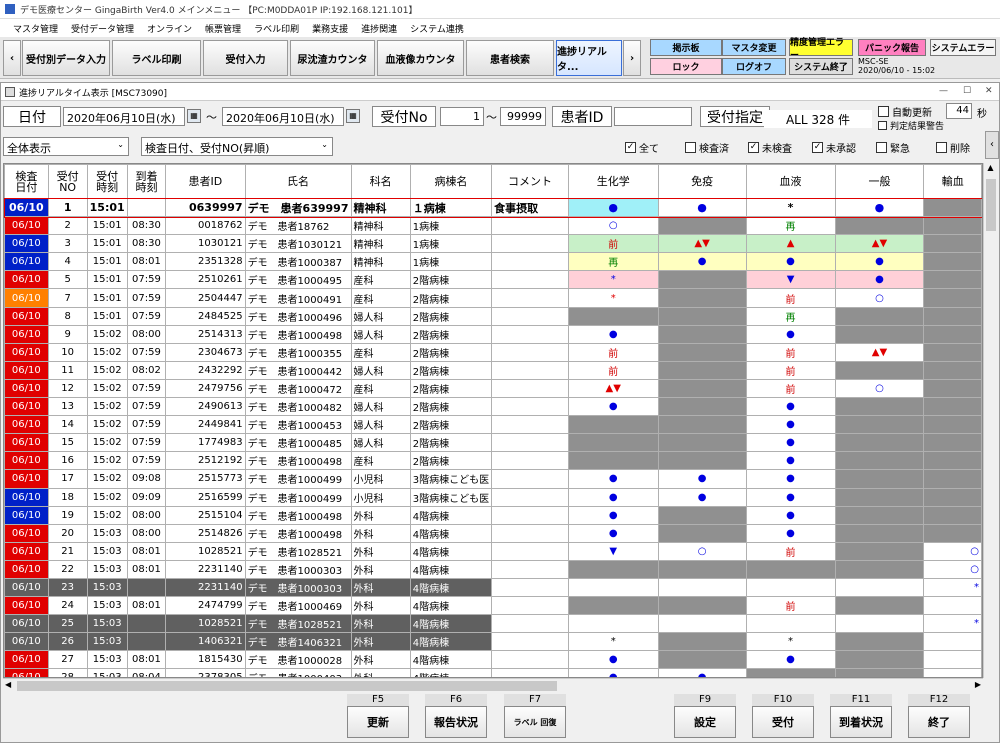 This screenshot has width=1000, height=743. Describe the element at coordinates (205, 298) in the screenshot. I see `cell-4: 2504447` at that location.